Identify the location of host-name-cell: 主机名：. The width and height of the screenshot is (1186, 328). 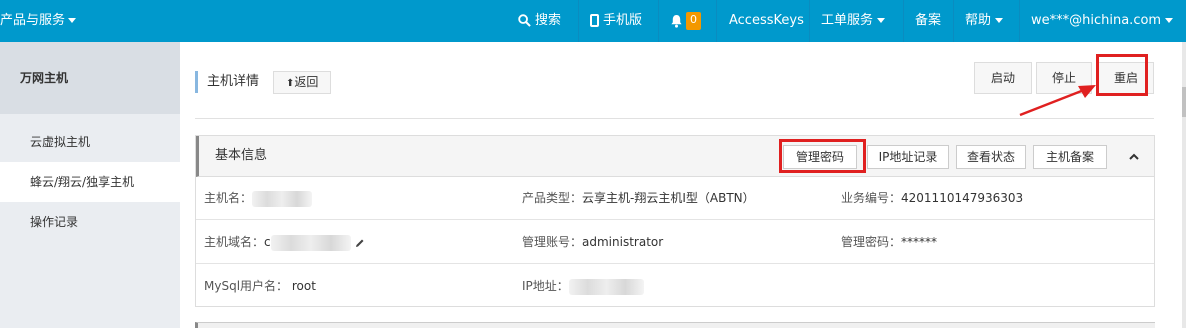
(258, 198).